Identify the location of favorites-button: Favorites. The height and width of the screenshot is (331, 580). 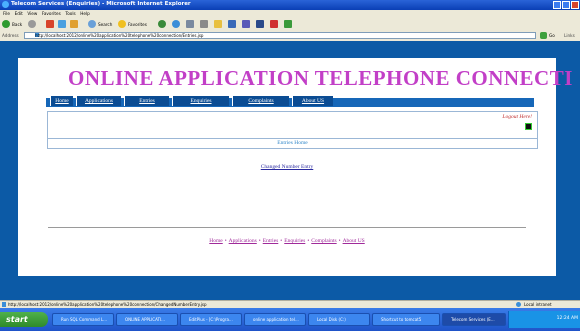
(132, 24).